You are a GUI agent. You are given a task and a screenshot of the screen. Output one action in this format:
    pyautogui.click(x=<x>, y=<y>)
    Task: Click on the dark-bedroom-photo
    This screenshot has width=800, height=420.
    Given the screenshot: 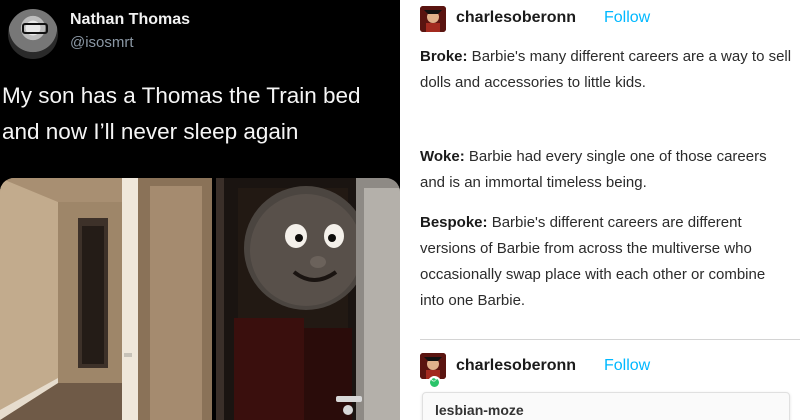 What is the action you would take?
    pyautogui.click(x=308, y=299)
    